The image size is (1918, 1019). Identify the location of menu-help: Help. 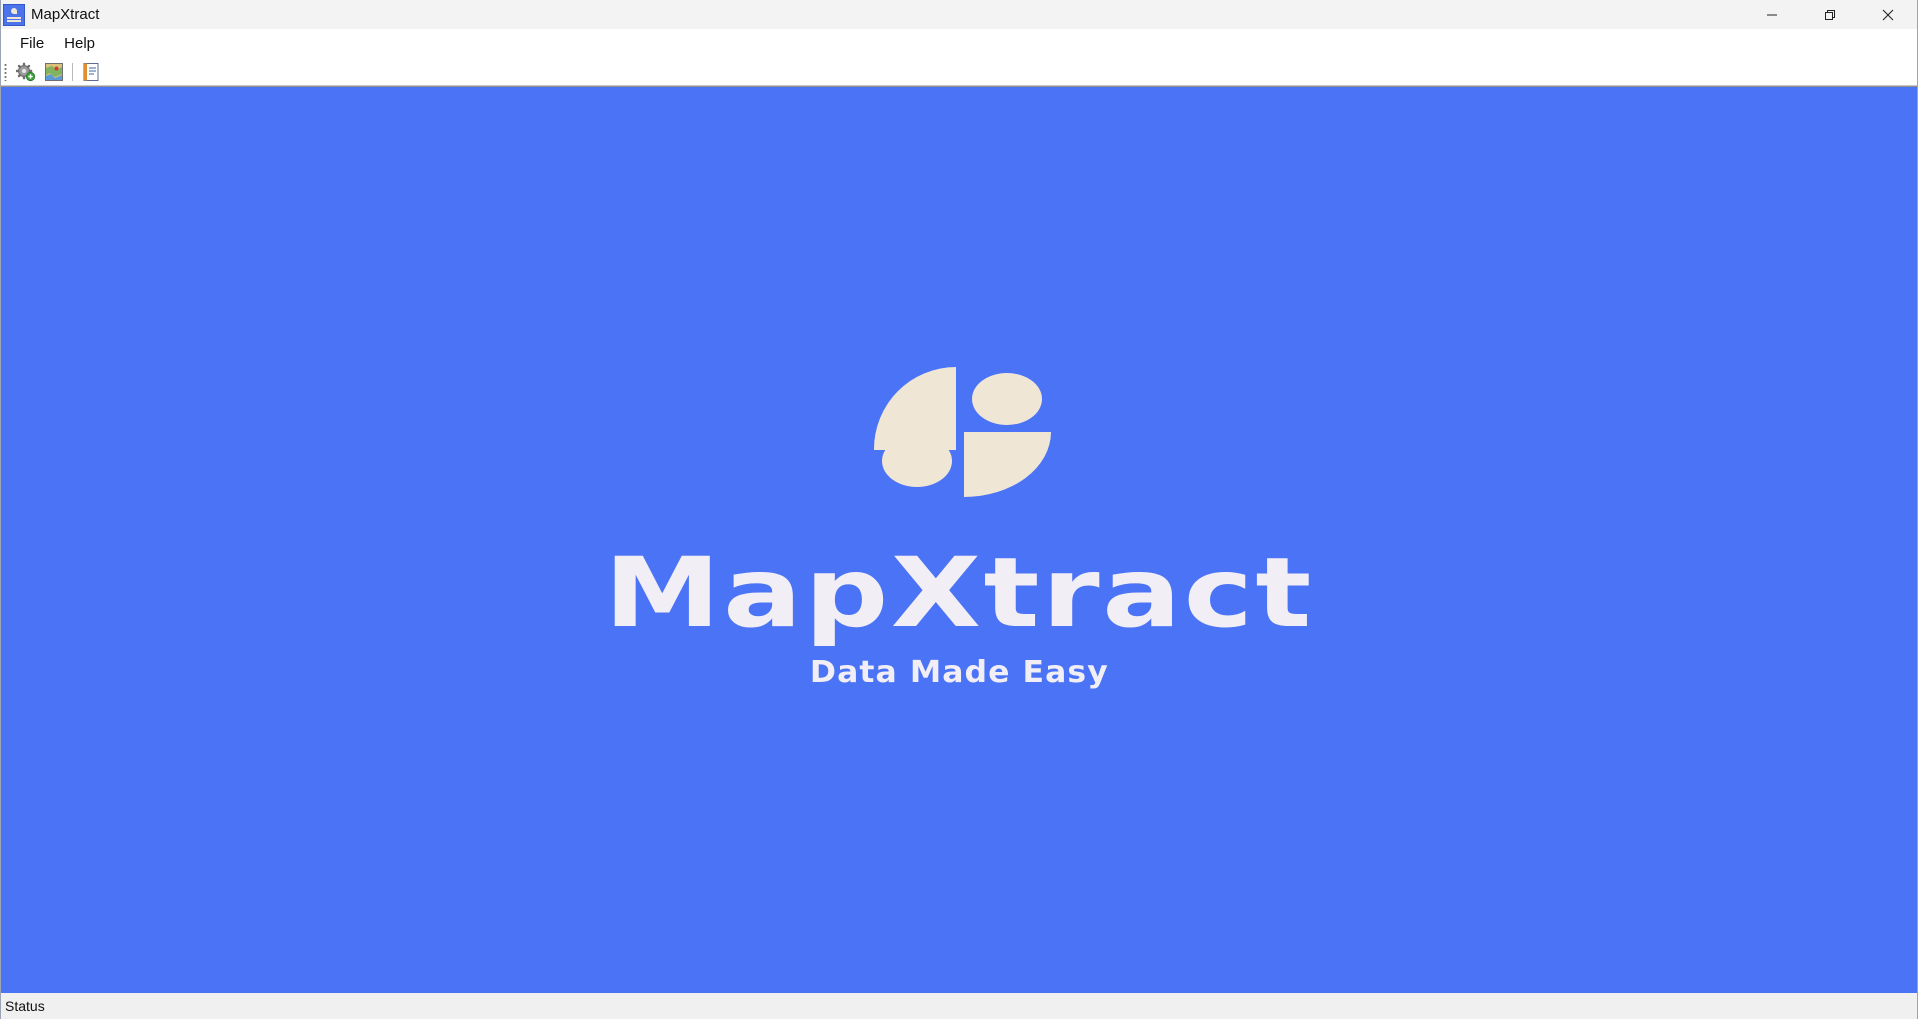
(79, 43).